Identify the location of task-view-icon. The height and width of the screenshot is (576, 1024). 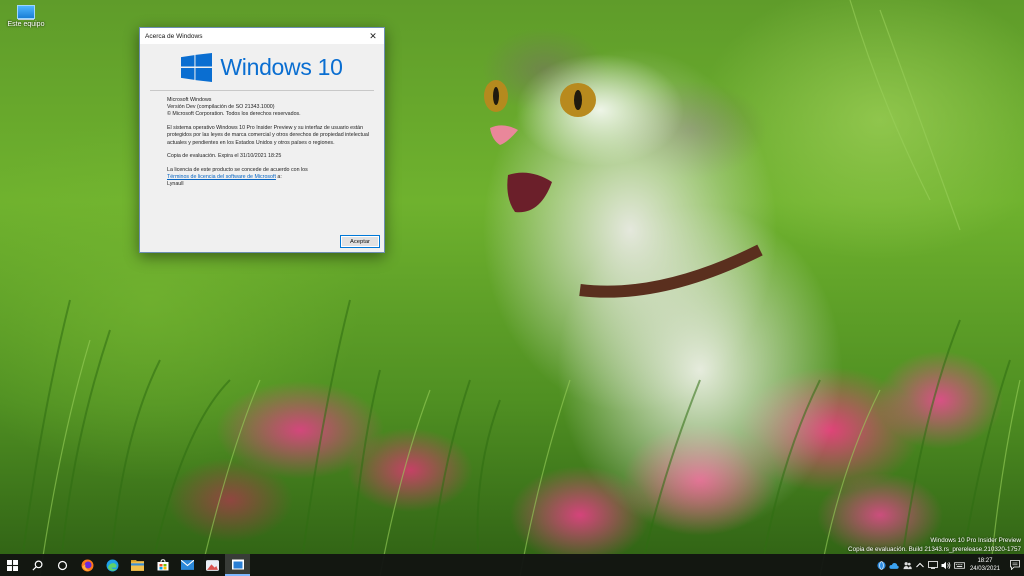
(62, 565).